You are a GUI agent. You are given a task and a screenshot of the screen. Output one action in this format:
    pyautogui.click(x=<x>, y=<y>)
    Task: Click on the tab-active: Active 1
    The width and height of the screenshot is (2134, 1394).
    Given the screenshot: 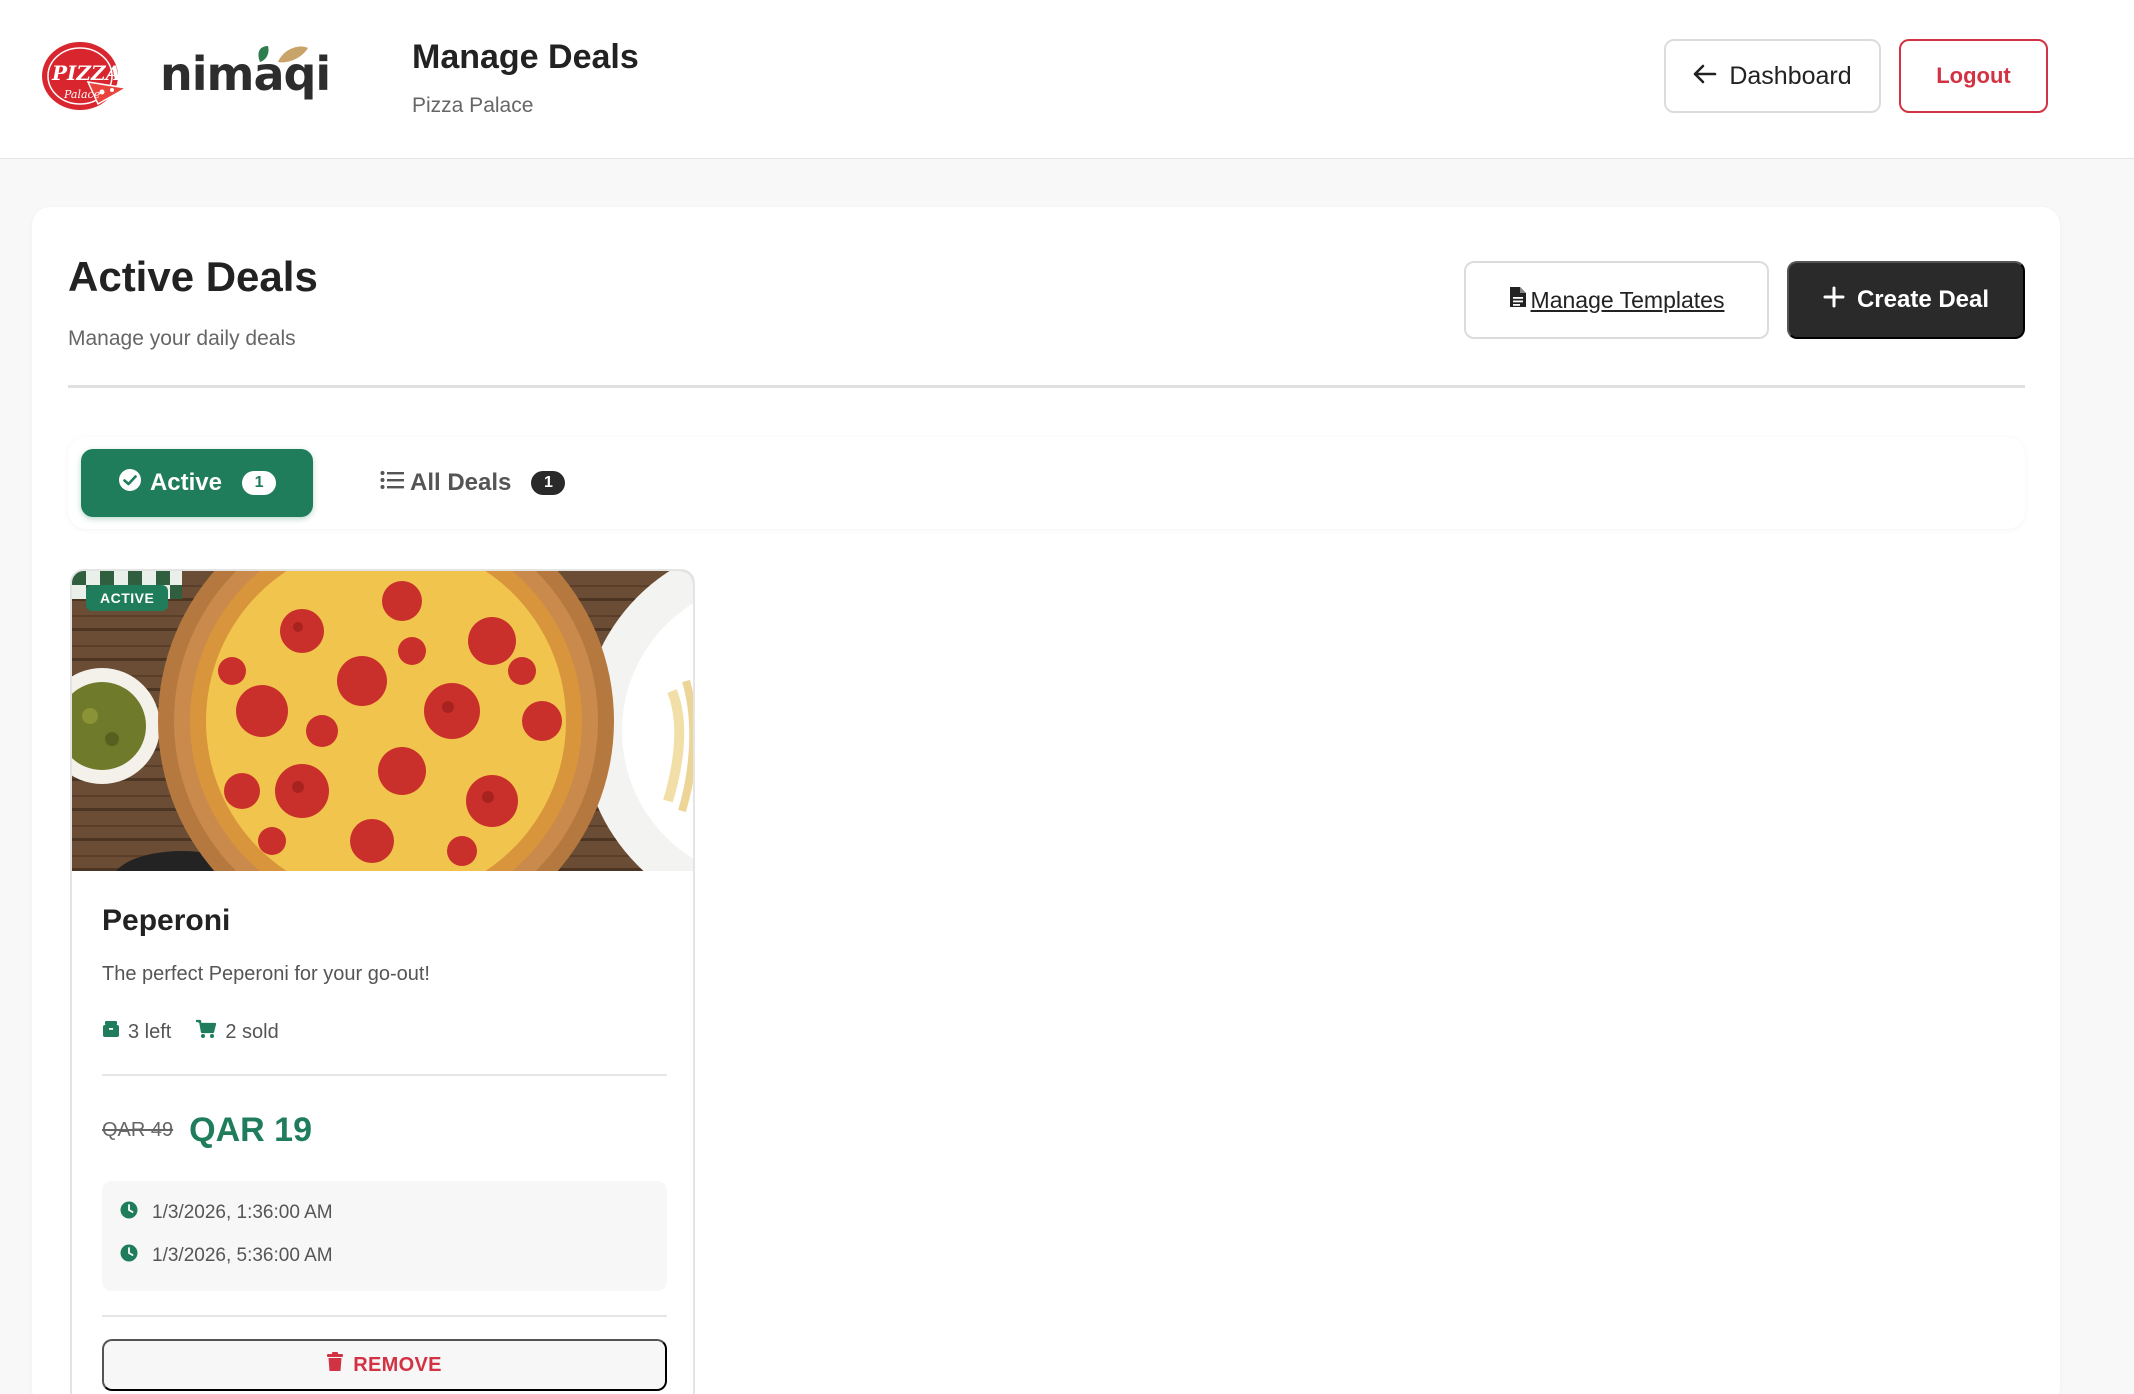 What is the action you would take?
    pyautogui.click(x=197, y=483)
    